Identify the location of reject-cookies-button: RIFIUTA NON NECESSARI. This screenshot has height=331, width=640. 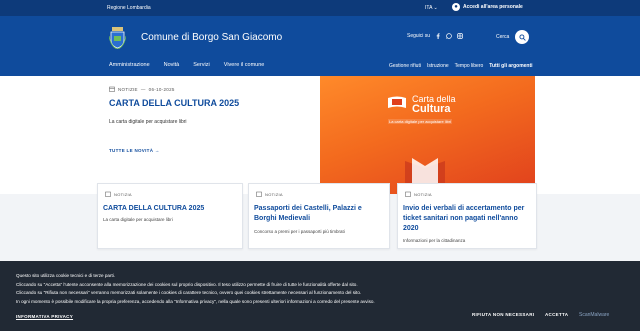
(503, 314).